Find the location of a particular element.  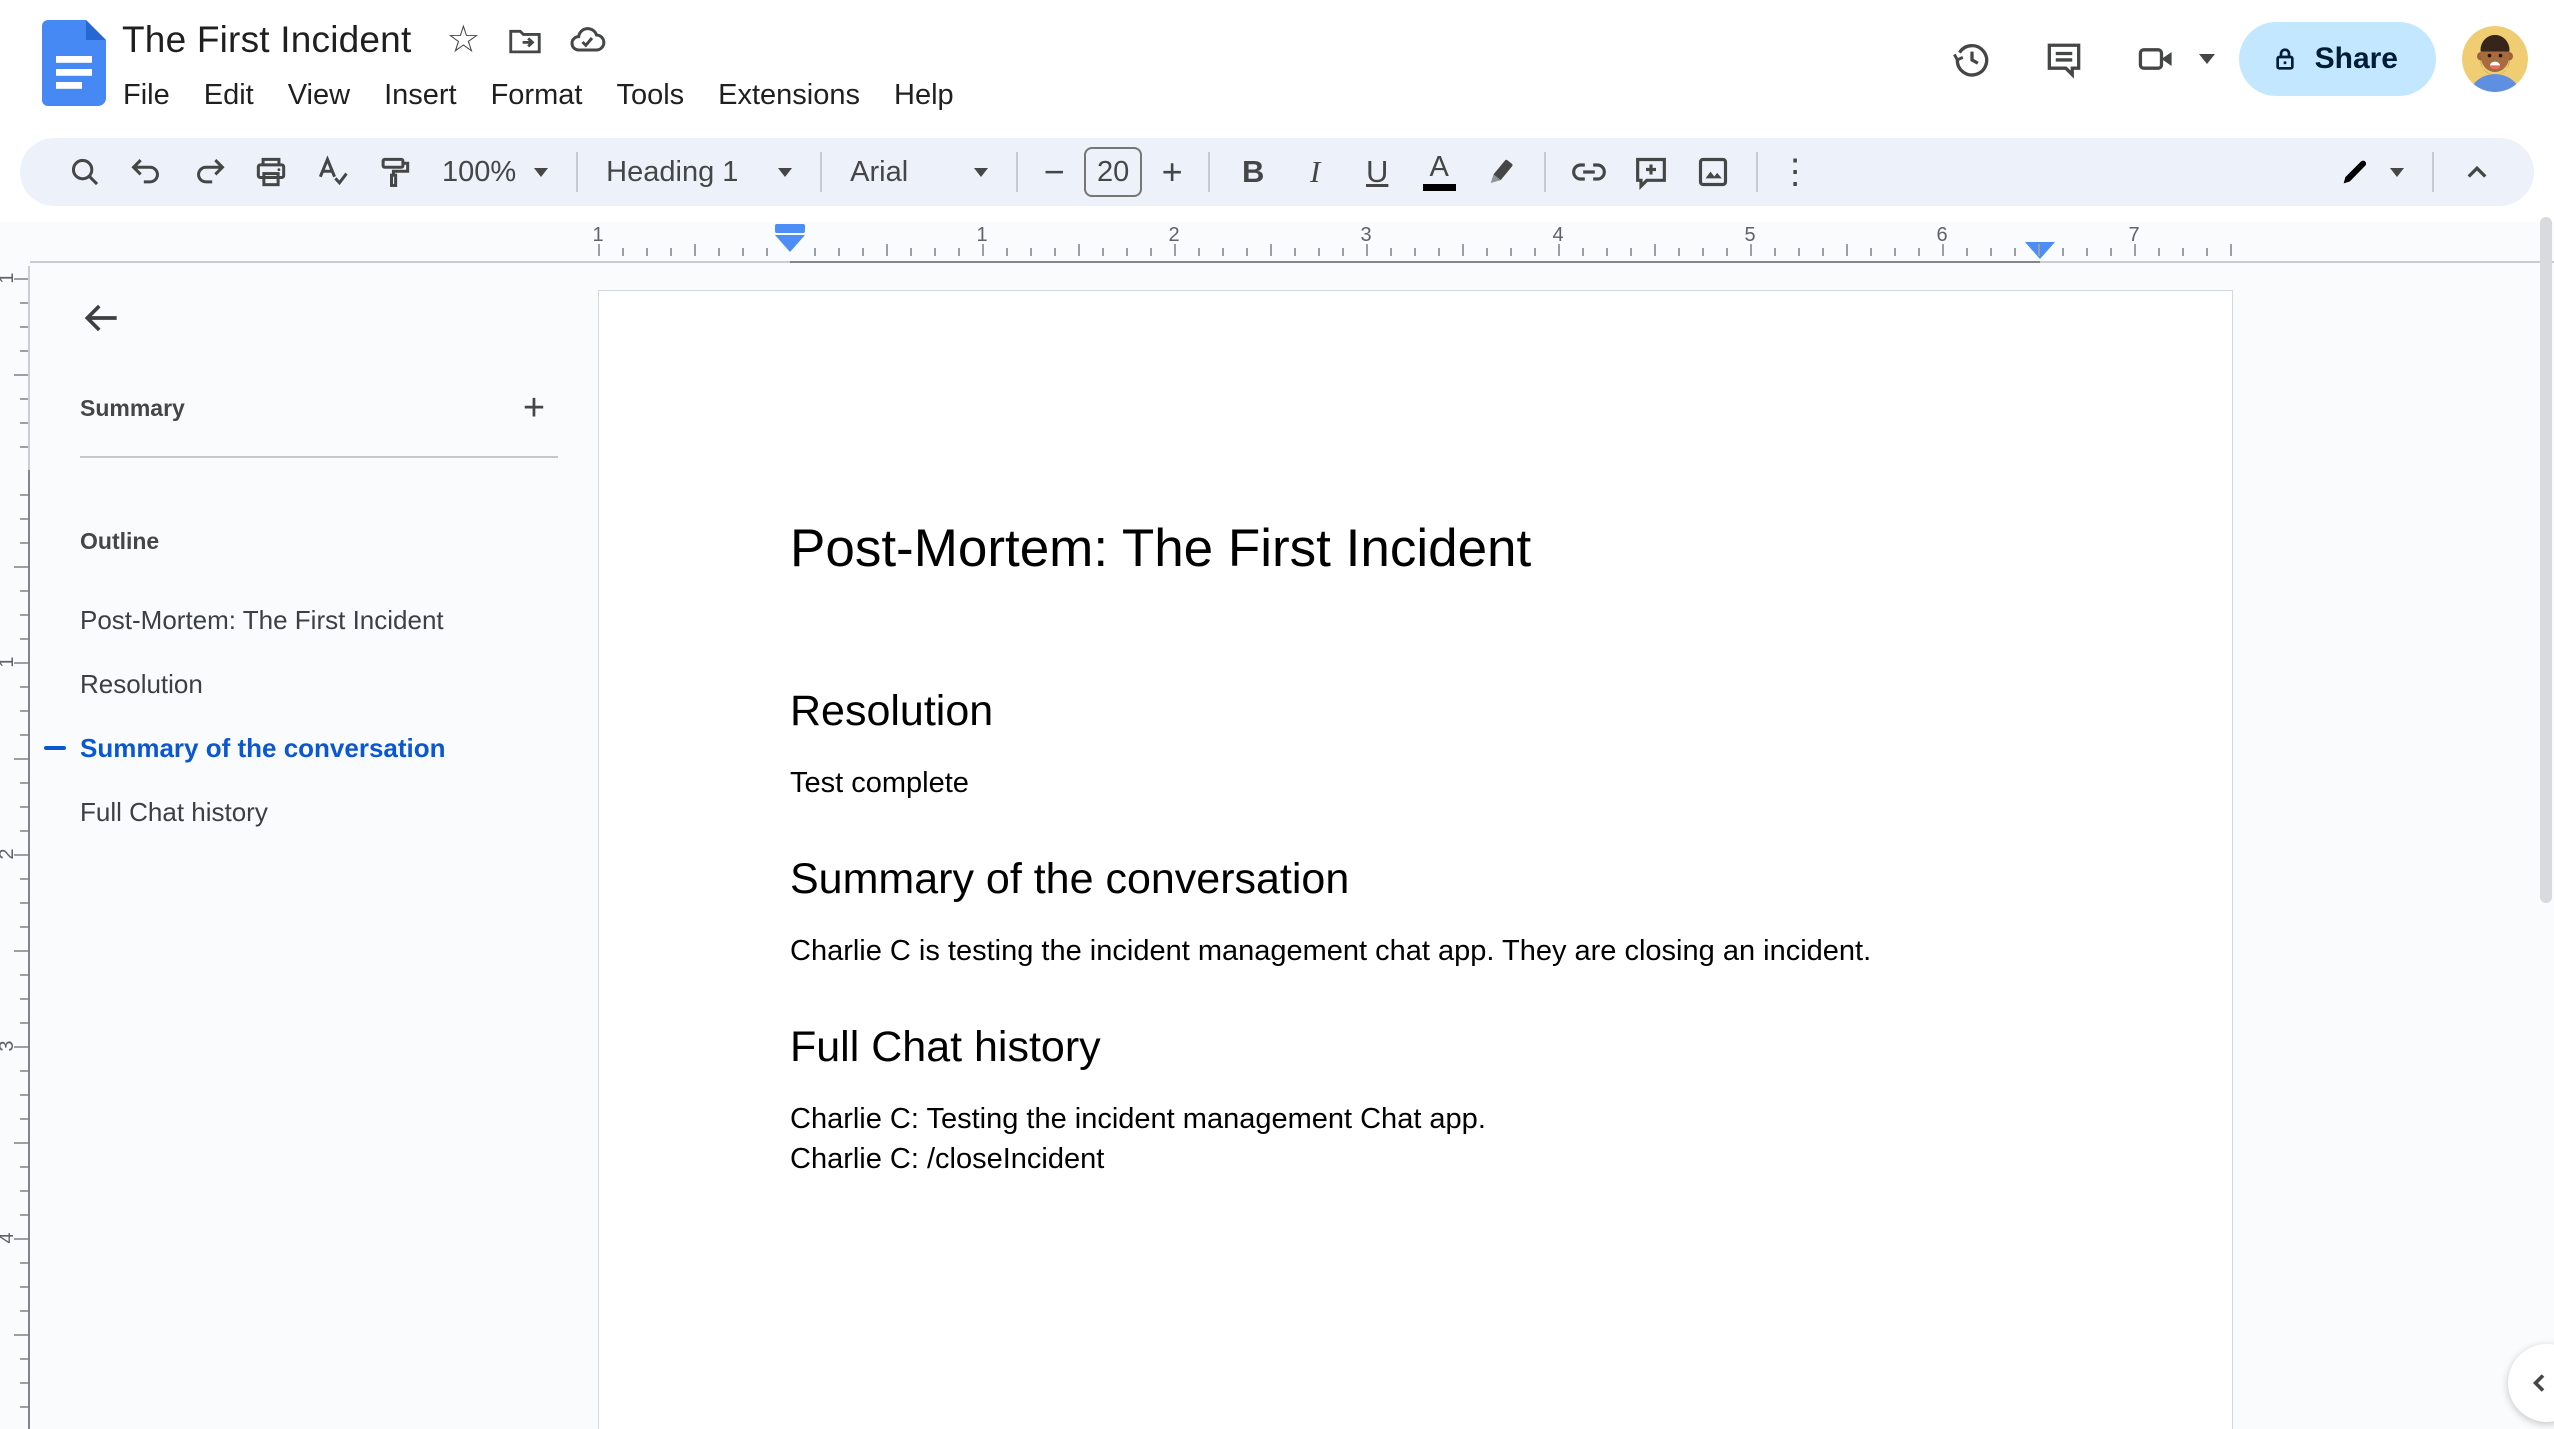

summary-row: Summary + is located at coordinates (319, 408).